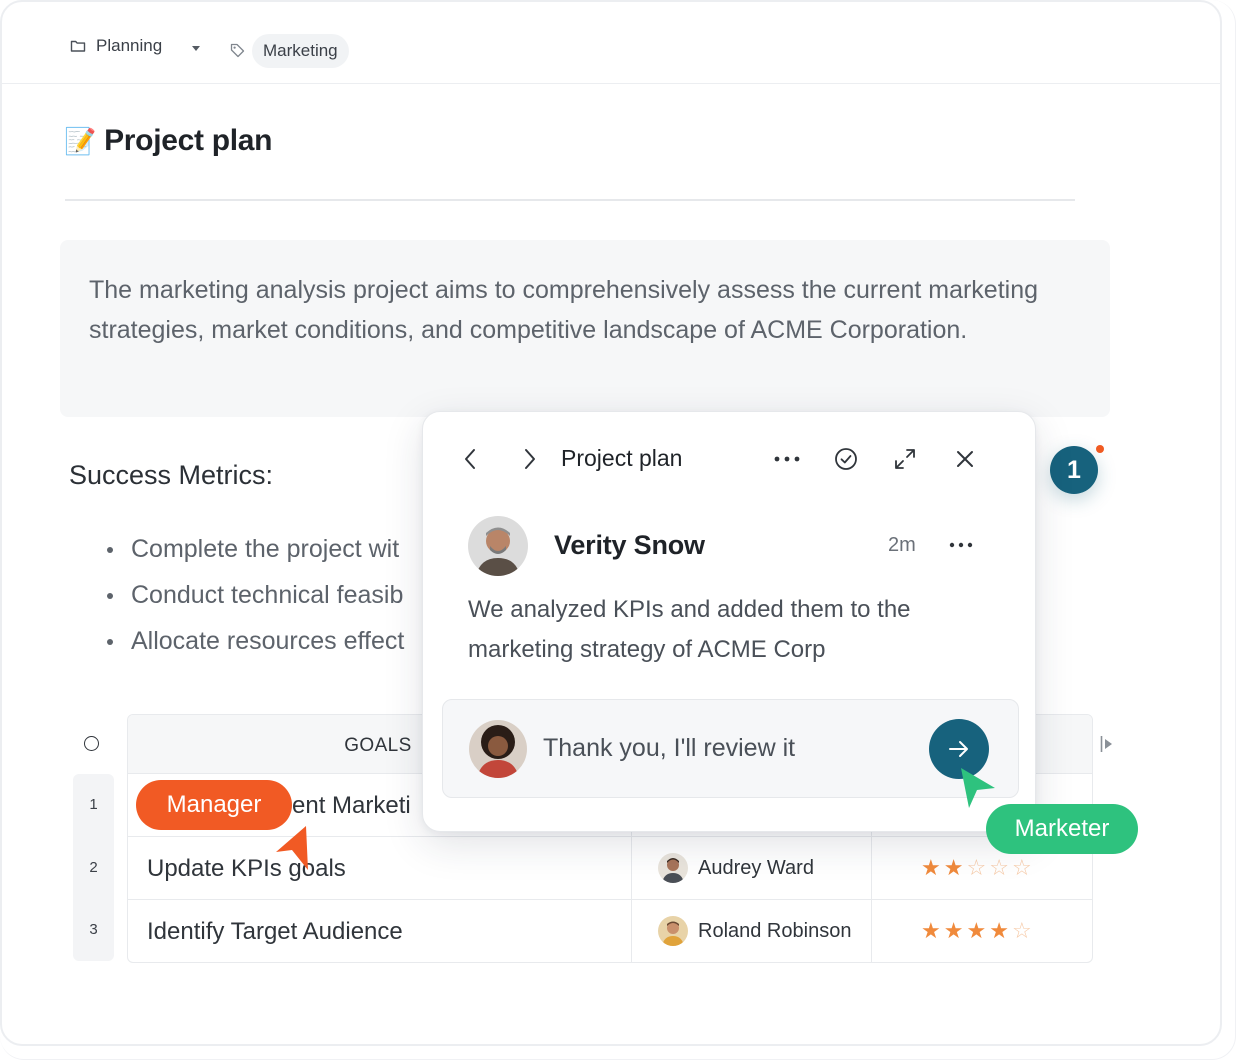 This screenshot has height=1060, width=1236. Describe the element at coordinates (622, 458) in the screenshot. I see `popup-title: Project plan` at that location.